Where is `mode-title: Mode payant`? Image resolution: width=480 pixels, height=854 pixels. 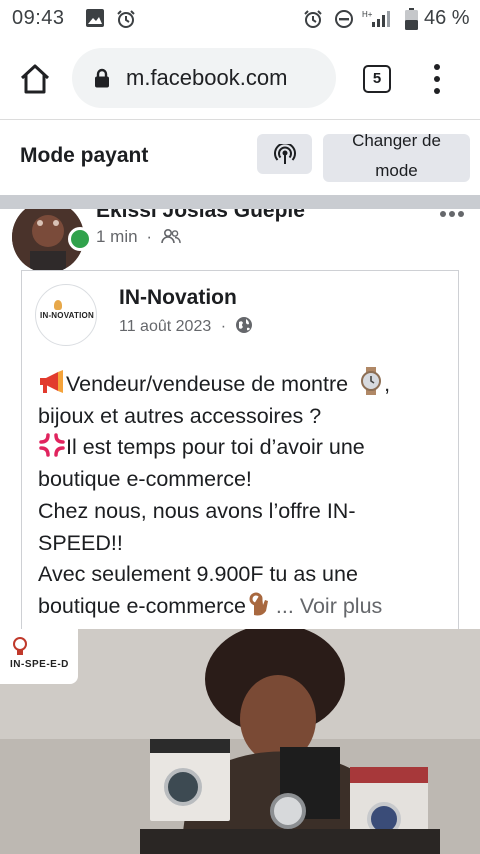 mode-title: Mode payant is located at coordinates (84, 155).